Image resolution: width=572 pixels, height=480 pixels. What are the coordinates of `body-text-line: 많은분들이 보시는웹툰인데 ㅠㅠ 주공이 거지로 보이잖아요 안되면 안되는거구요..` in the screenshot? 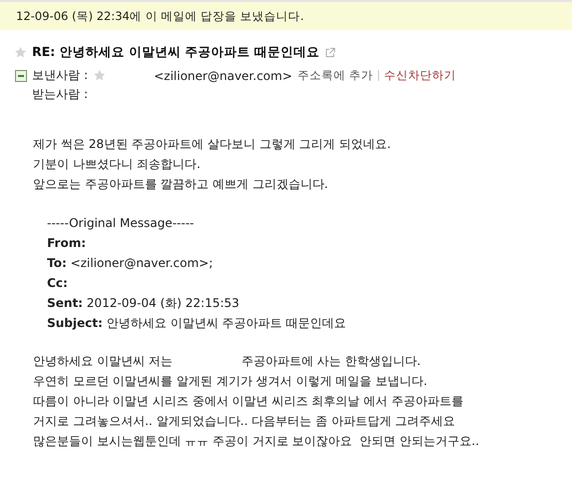 It's located at (256, 441).